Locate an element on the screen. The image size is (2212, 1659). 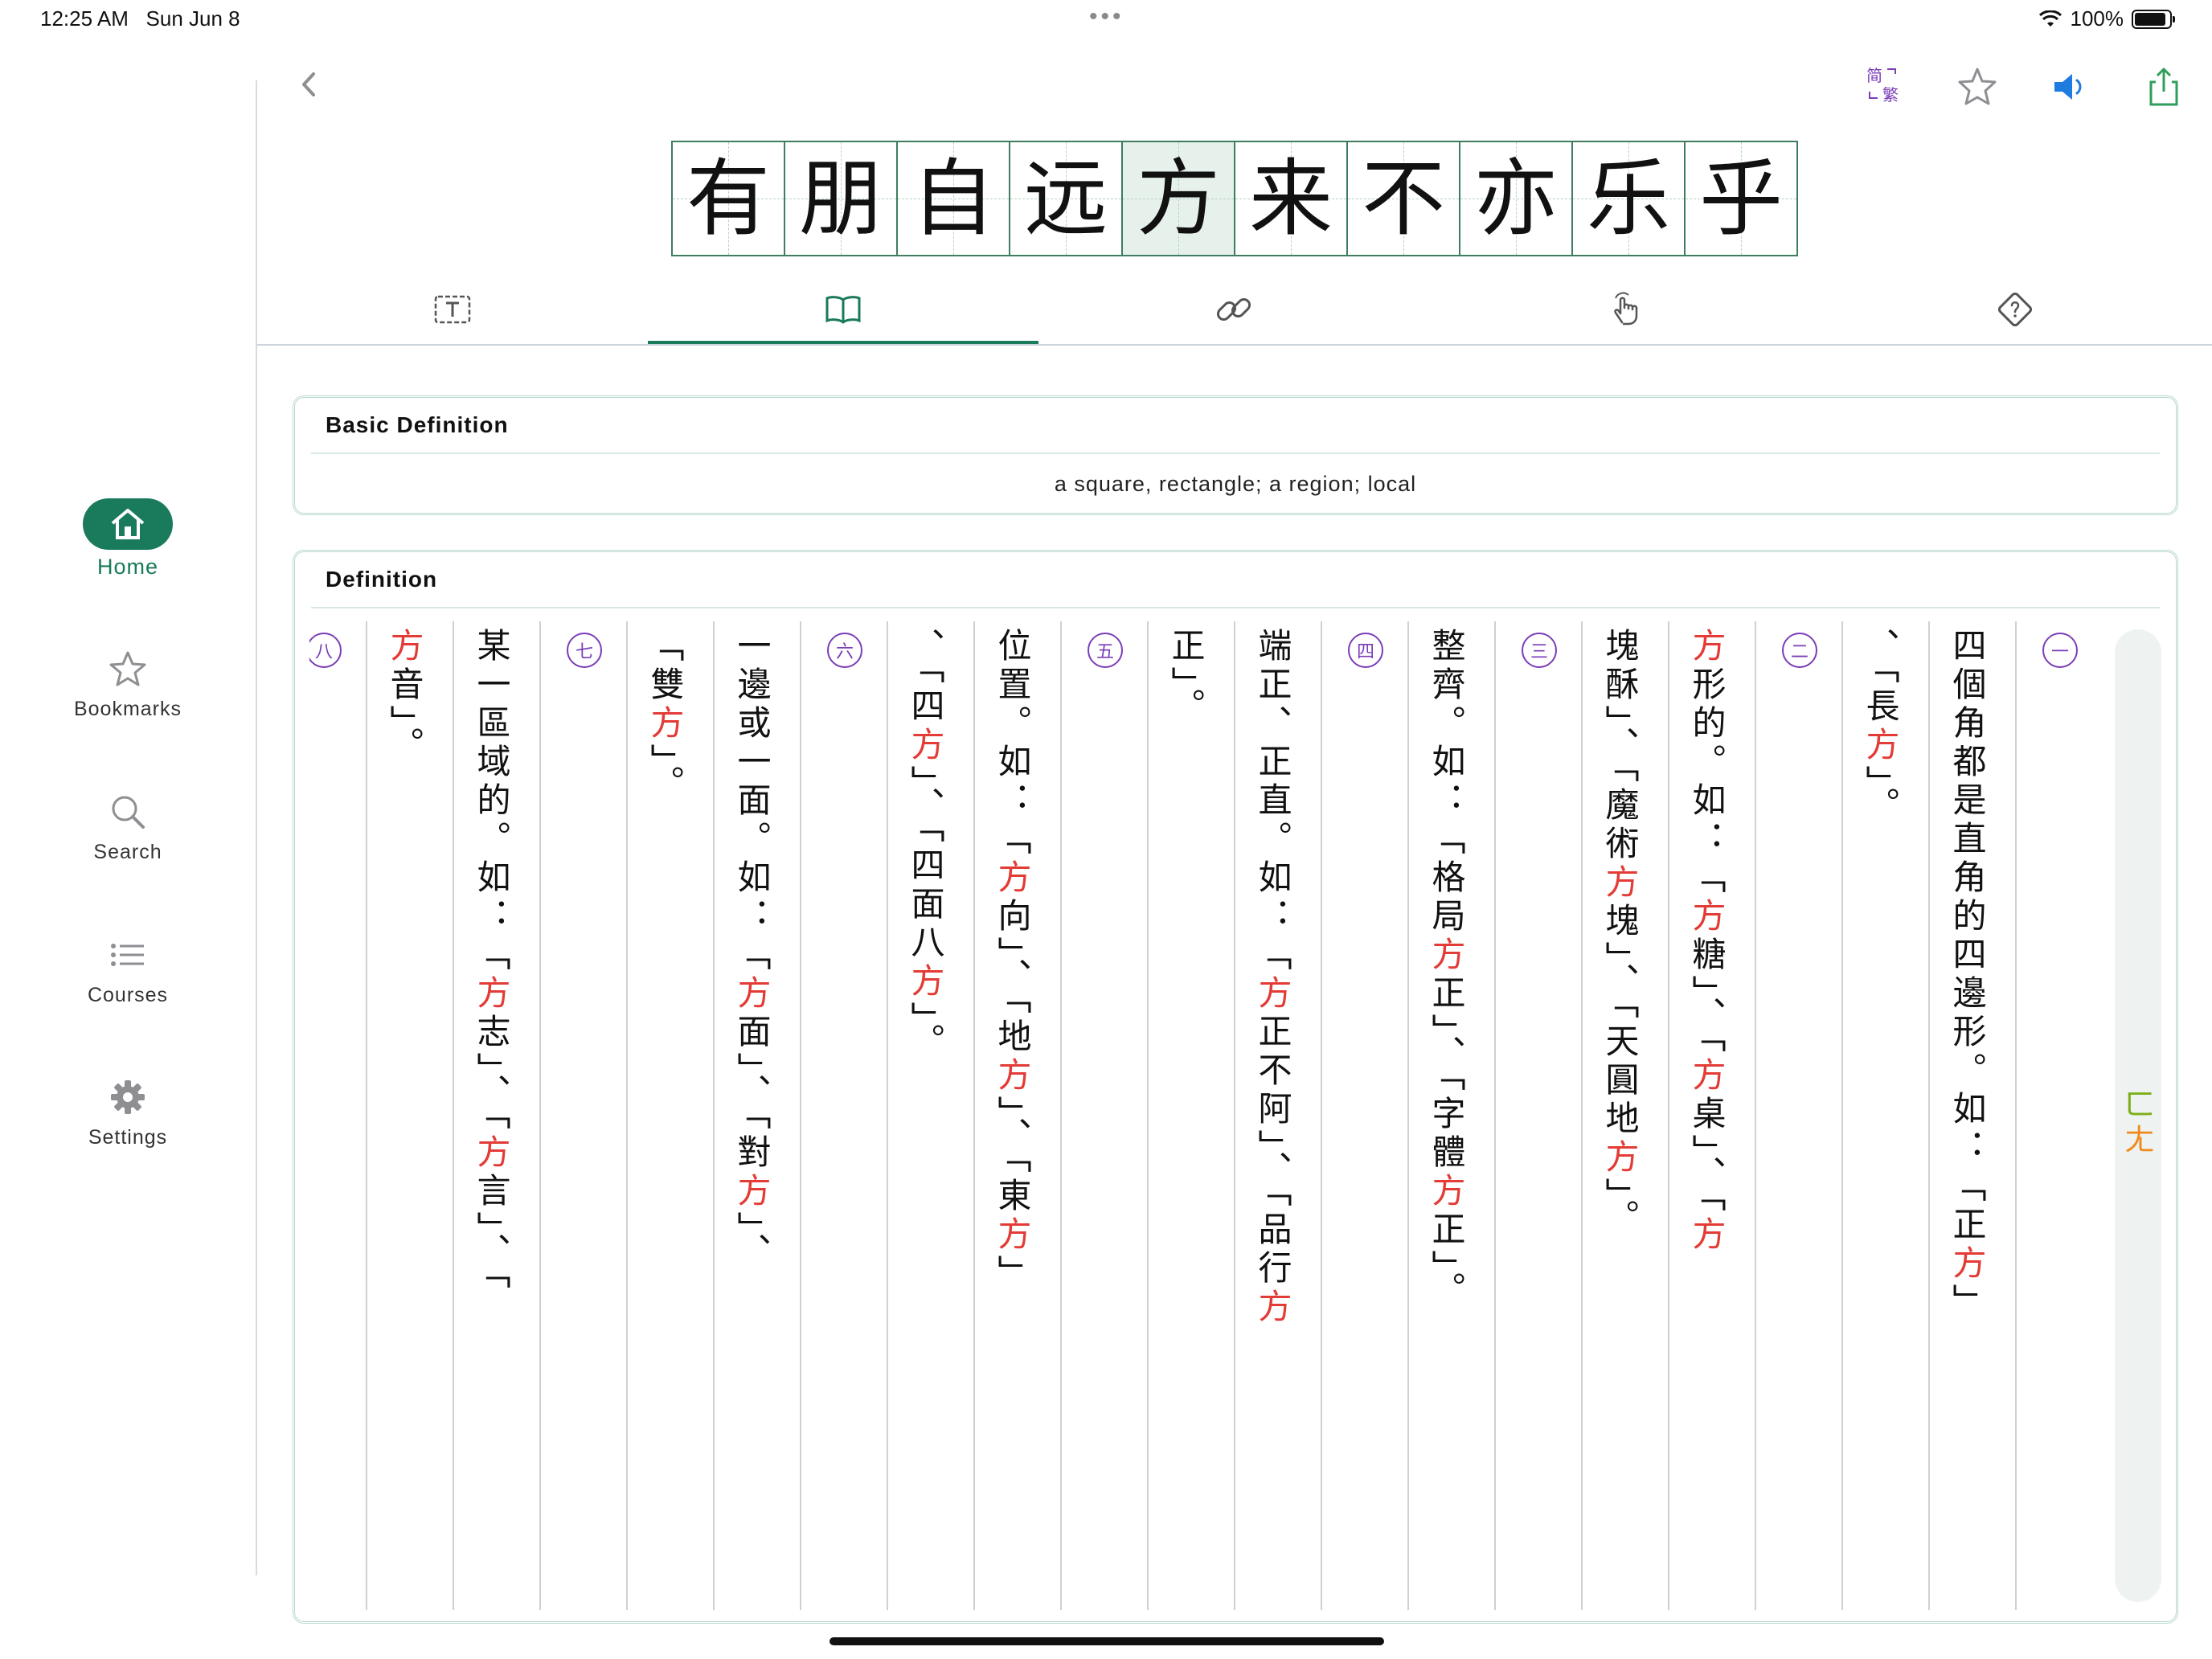
character-box-selected: 方 is located at coordinates (1179, 198).